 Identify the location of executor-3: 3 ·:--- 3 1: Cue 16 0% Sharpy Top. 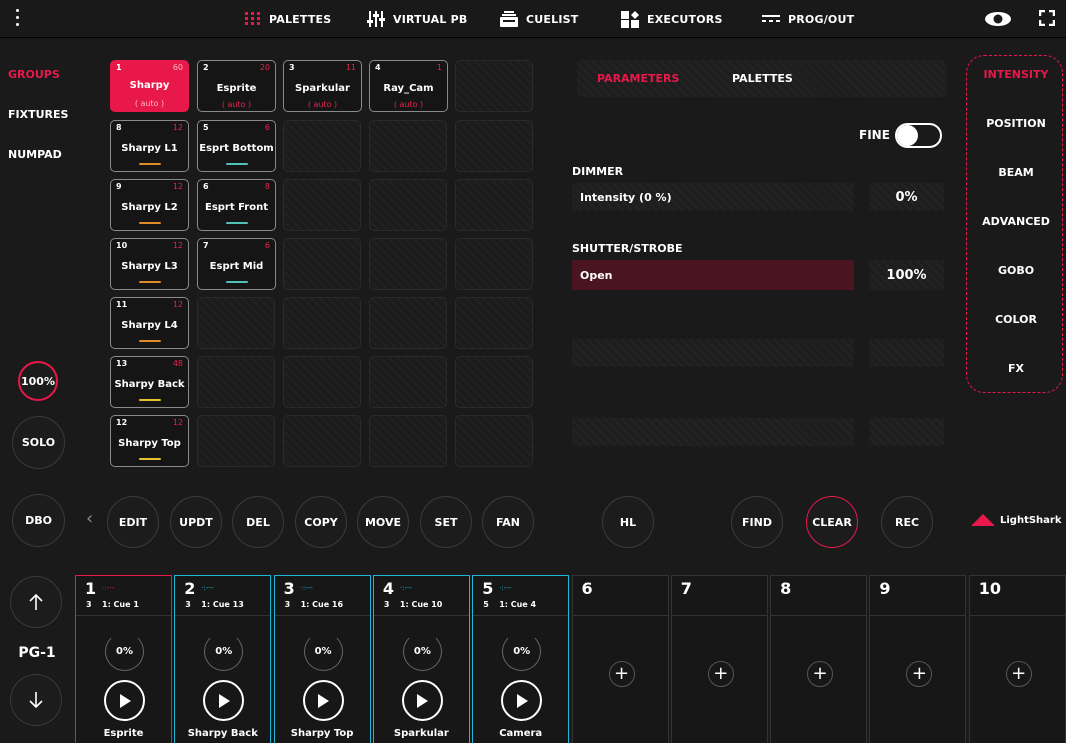
(322, 659).